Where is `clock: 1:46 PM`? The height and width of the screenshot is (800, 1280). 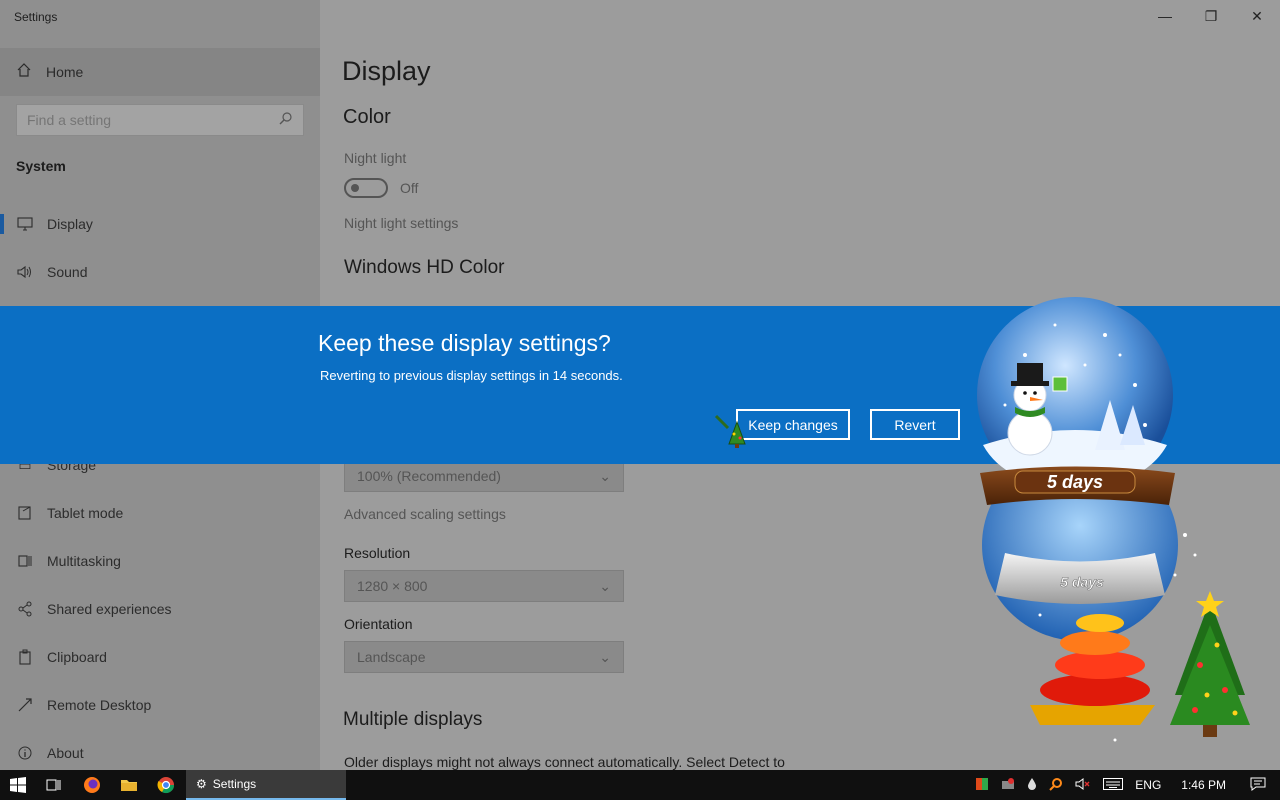
clock: 1:46 PM is located at coordinates (1203, 785).